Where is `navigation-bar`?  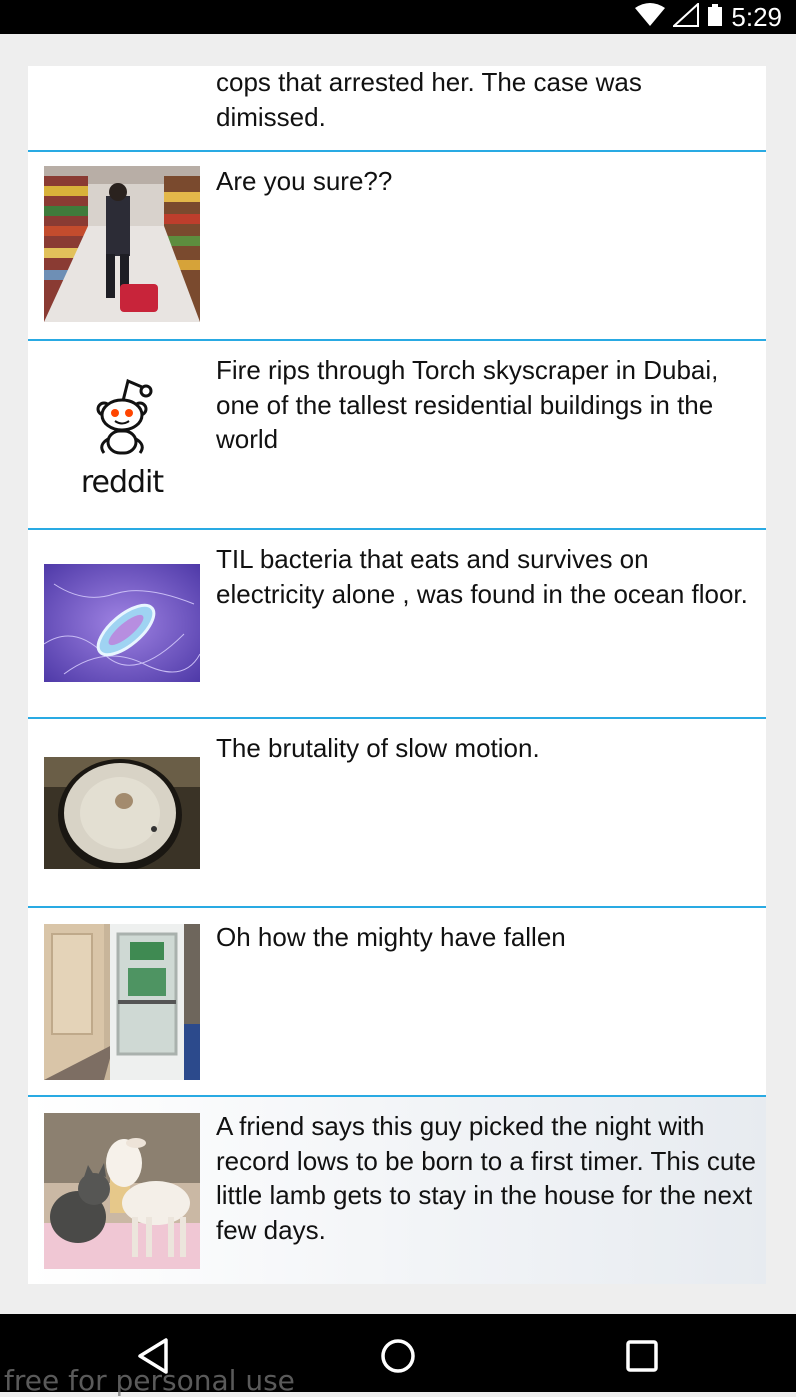
navigation-bar is located at coordinates (398, 1353).